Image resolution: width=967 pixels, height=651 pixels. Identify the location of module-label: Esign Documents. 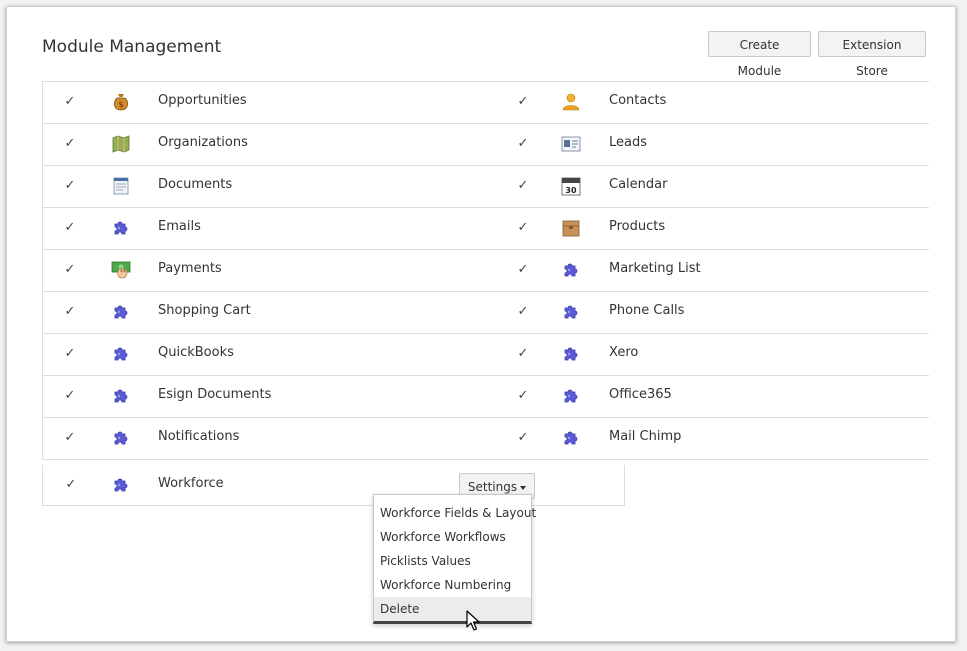
(215, 394).